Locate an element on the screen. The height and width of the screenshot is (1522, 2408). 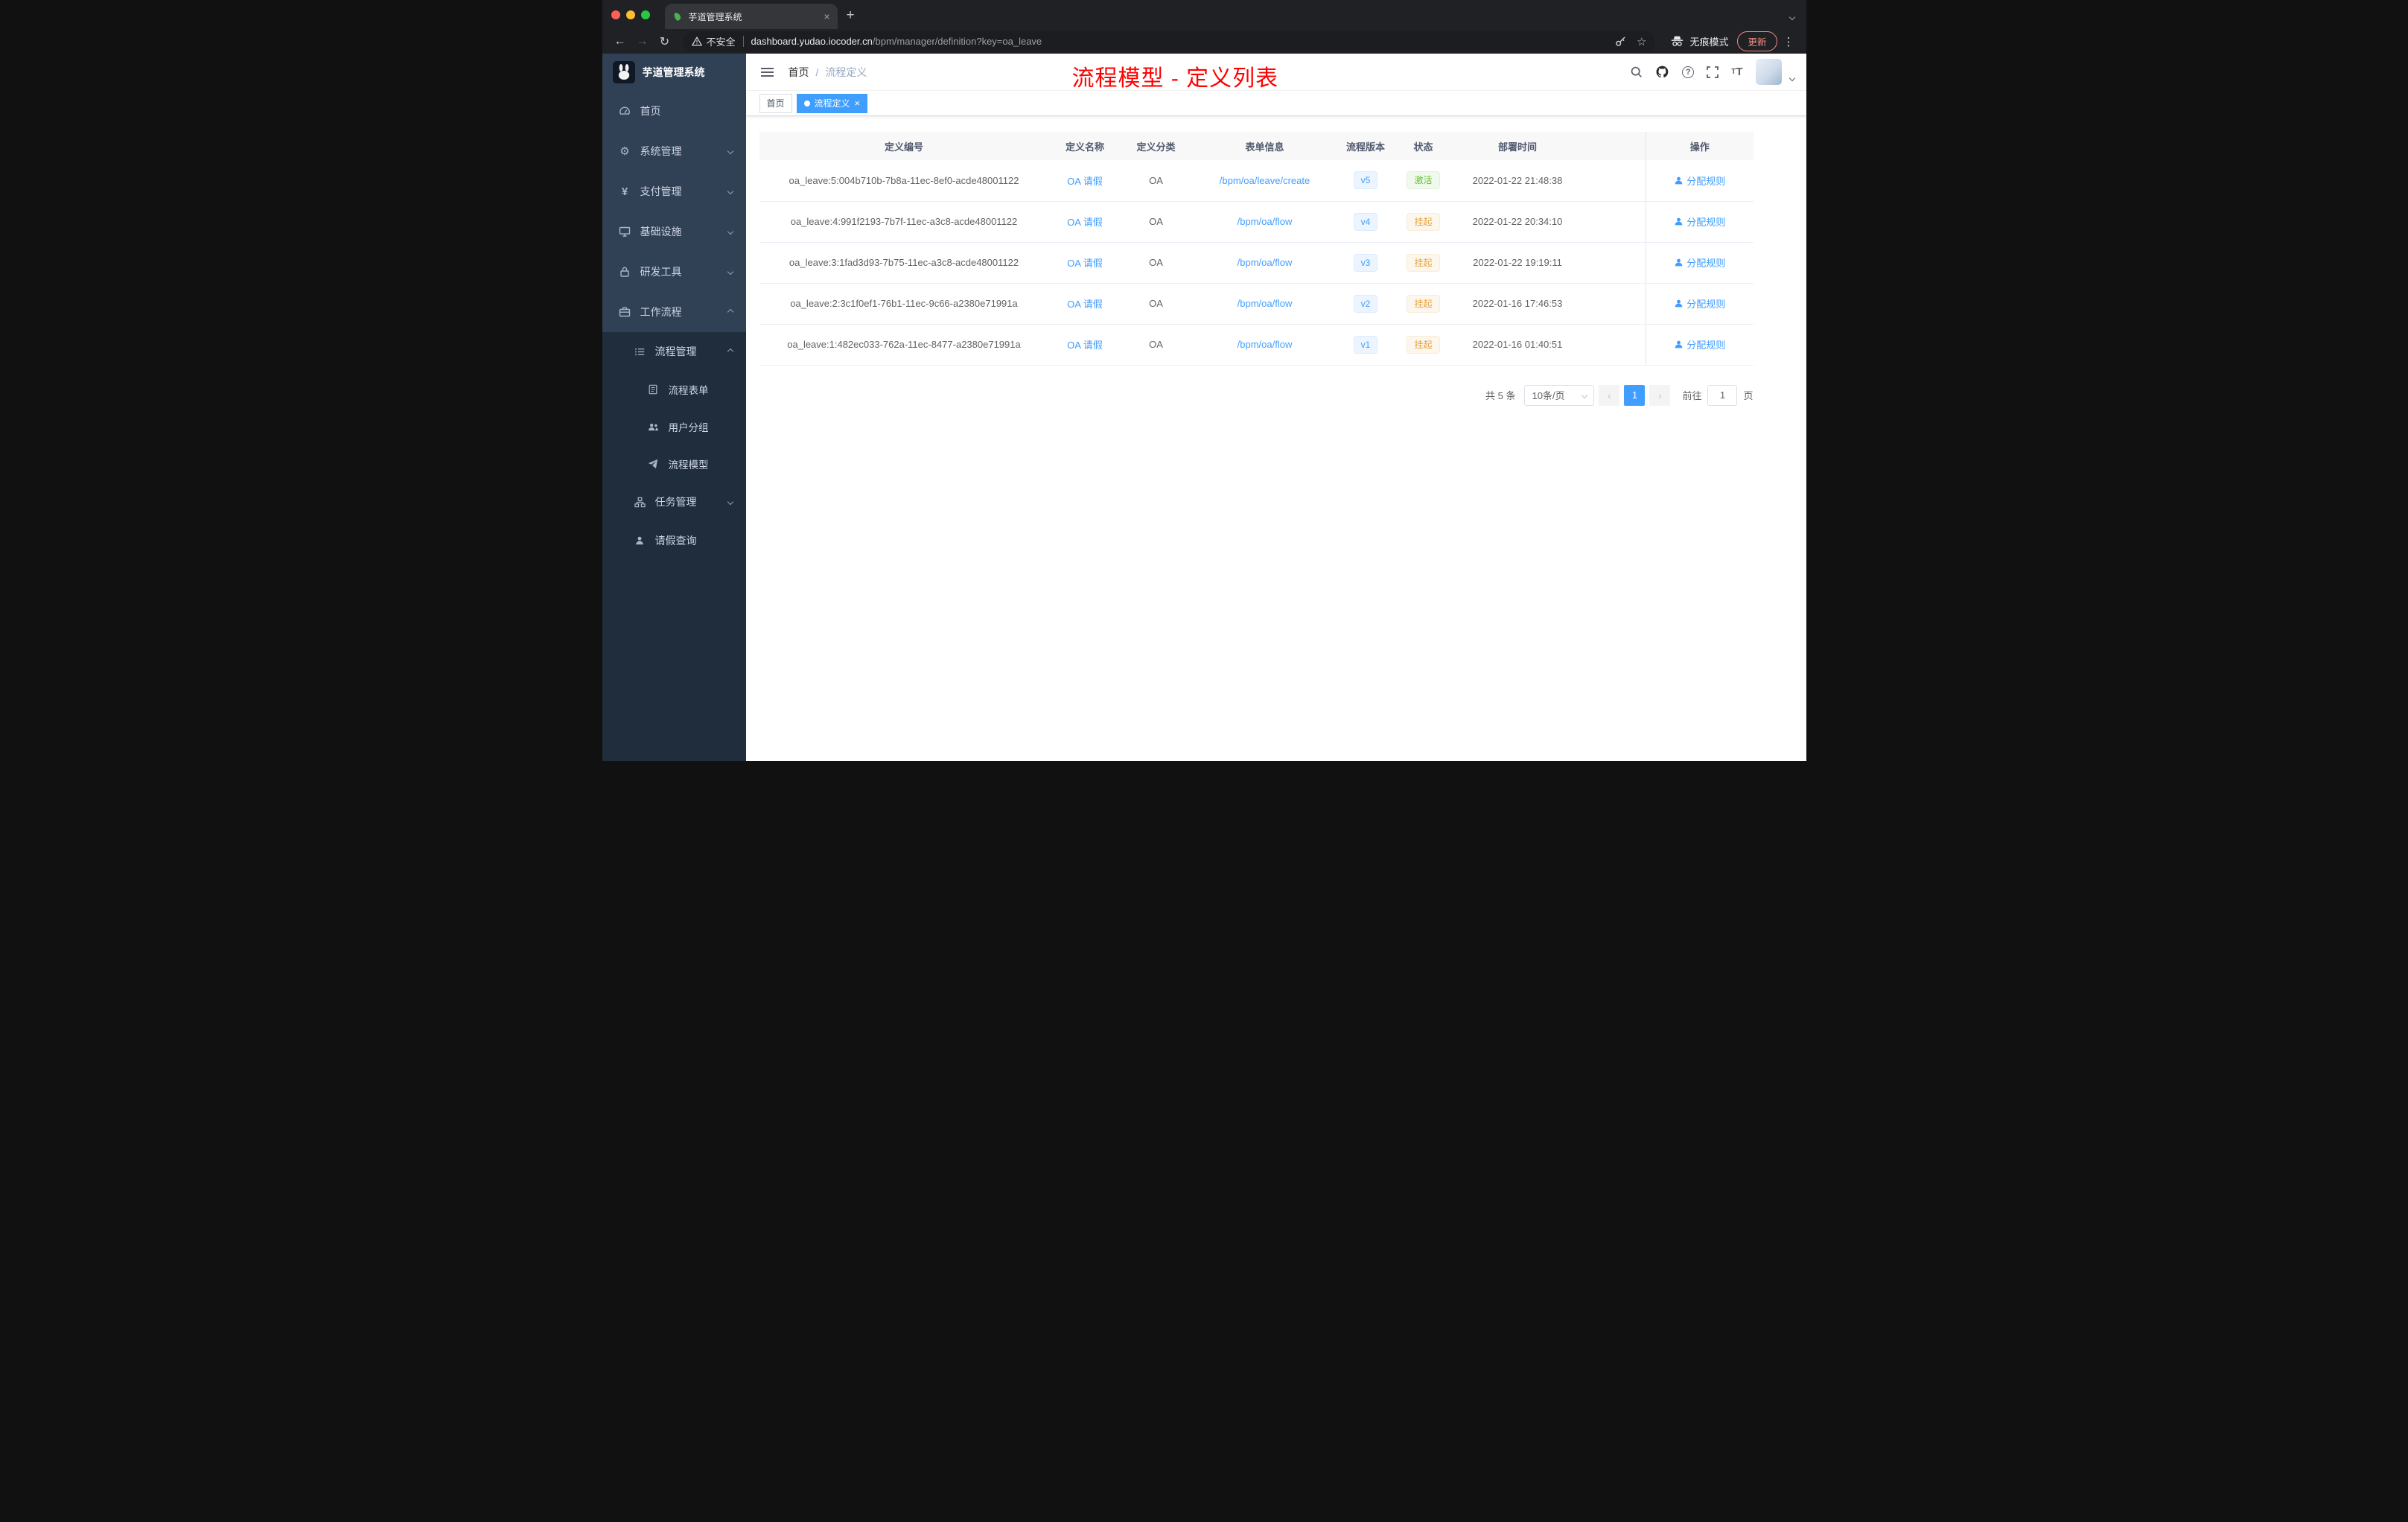
version-tag: v4 is located at coordinates (1365, 221).